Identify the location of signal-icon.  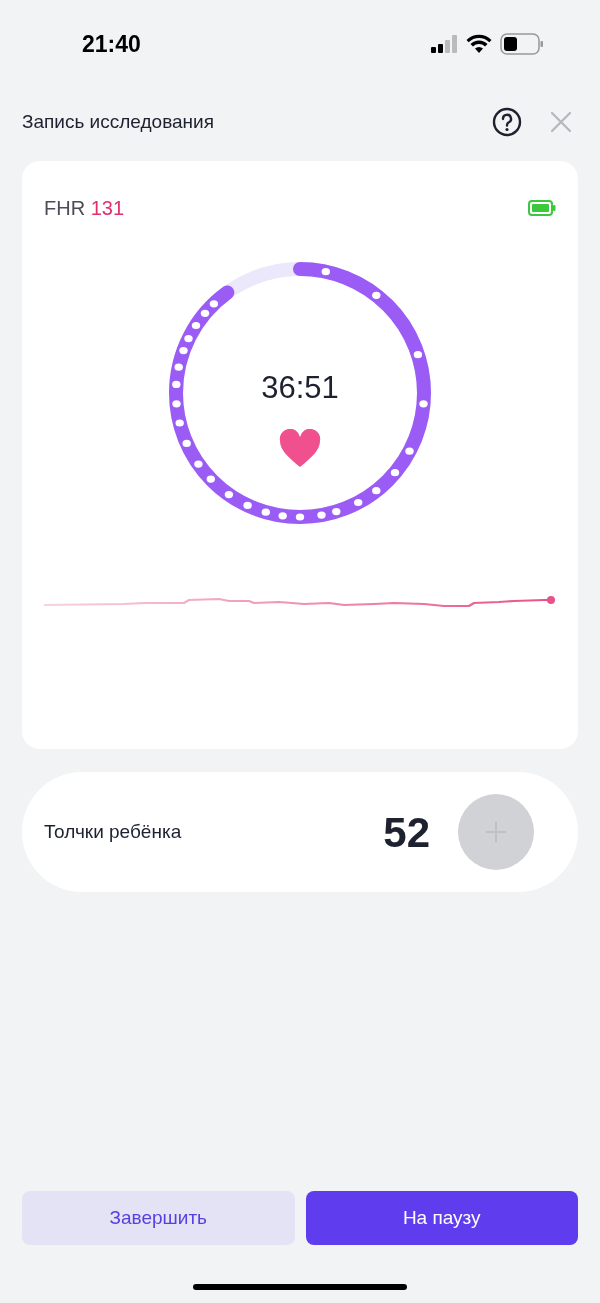
(444, 44).